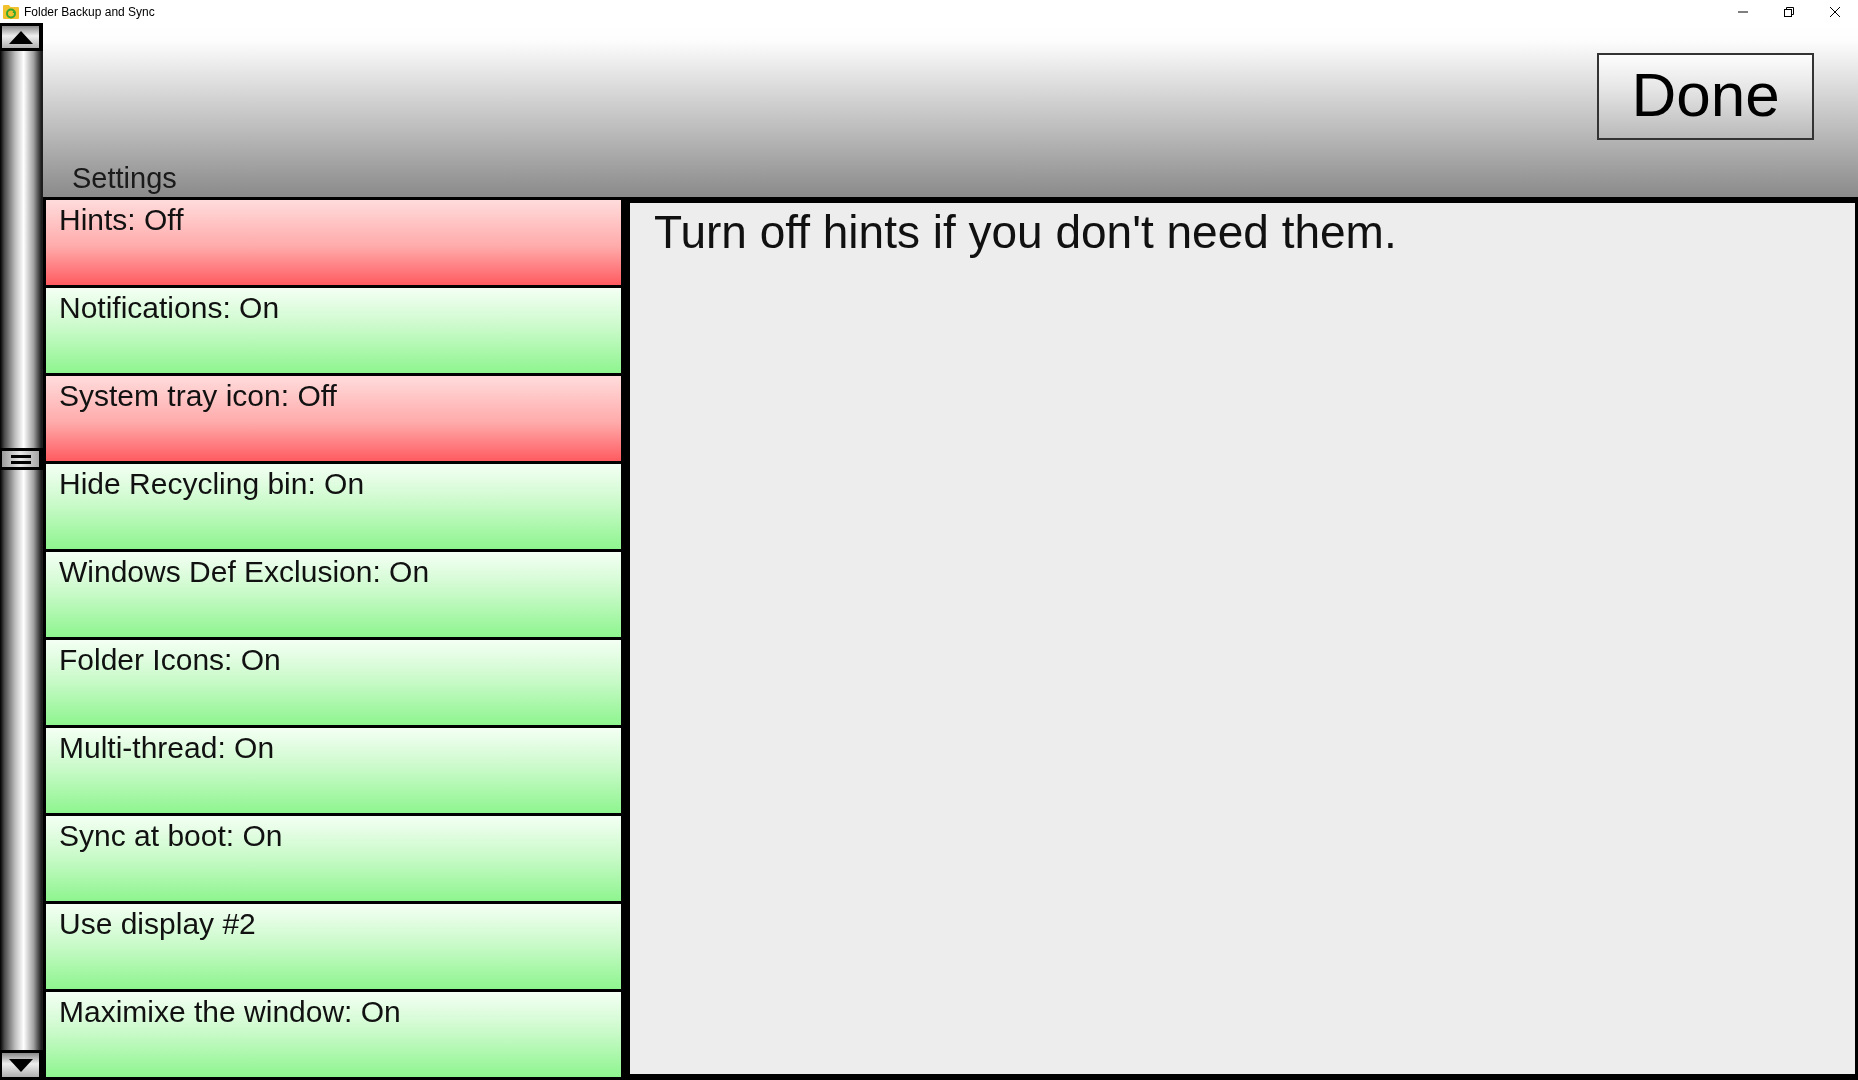 The height and width of the screenshot is (1080, 1858). What do you see at coordinates (333, 594) in the screenshot?
I see `setting-toggle: Windows Def Exclusion: On` at bounding box center [333, 594].